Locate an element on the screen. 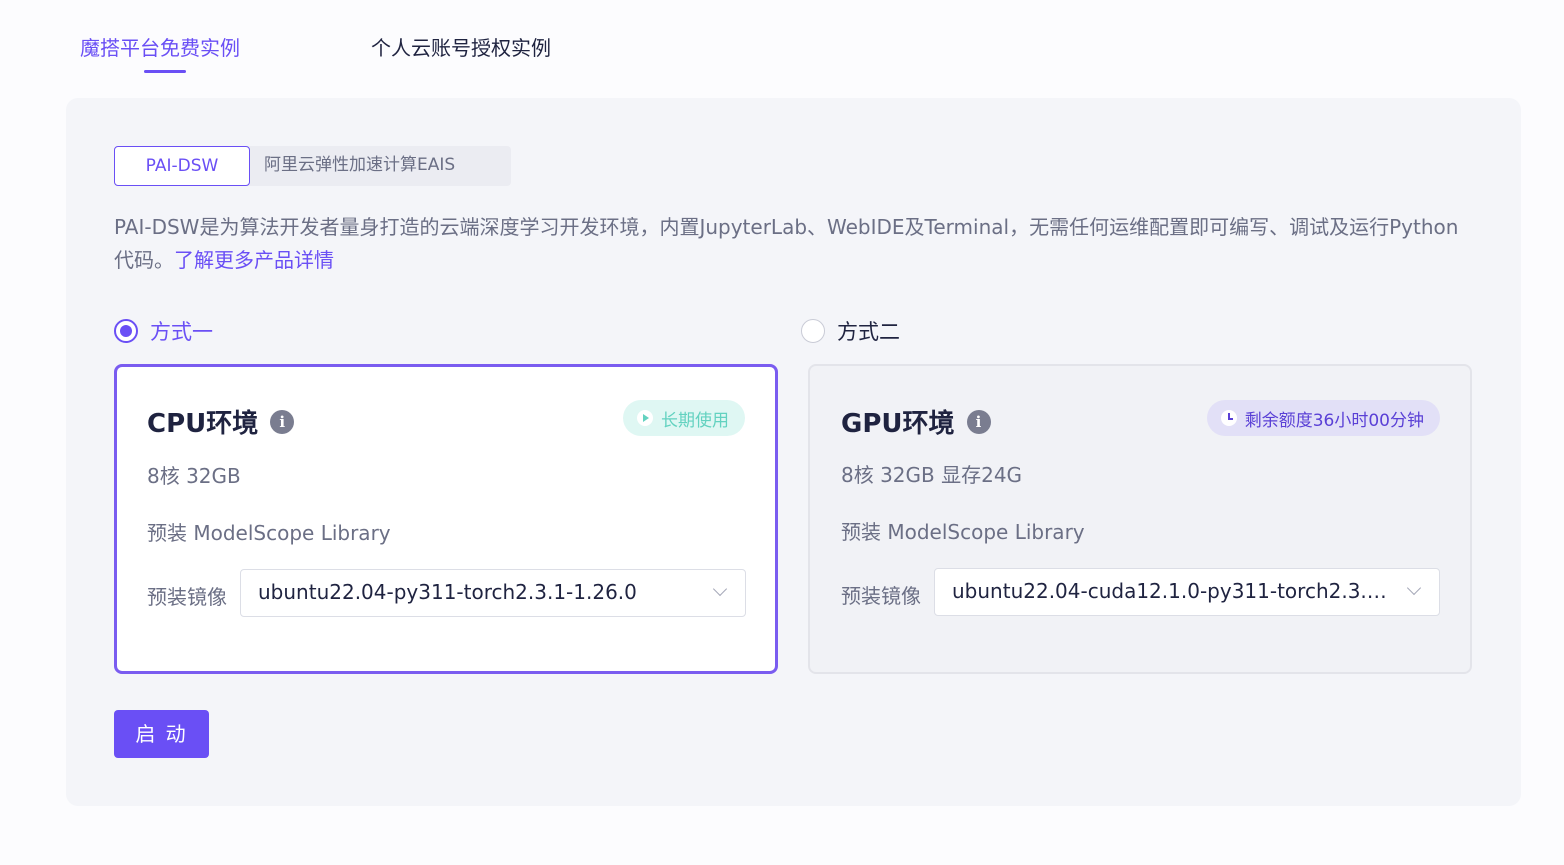 The width and height of the screenshot is (1564, 865). gpu-card-title: GPU环境 i is located at coordinates (916, 421).